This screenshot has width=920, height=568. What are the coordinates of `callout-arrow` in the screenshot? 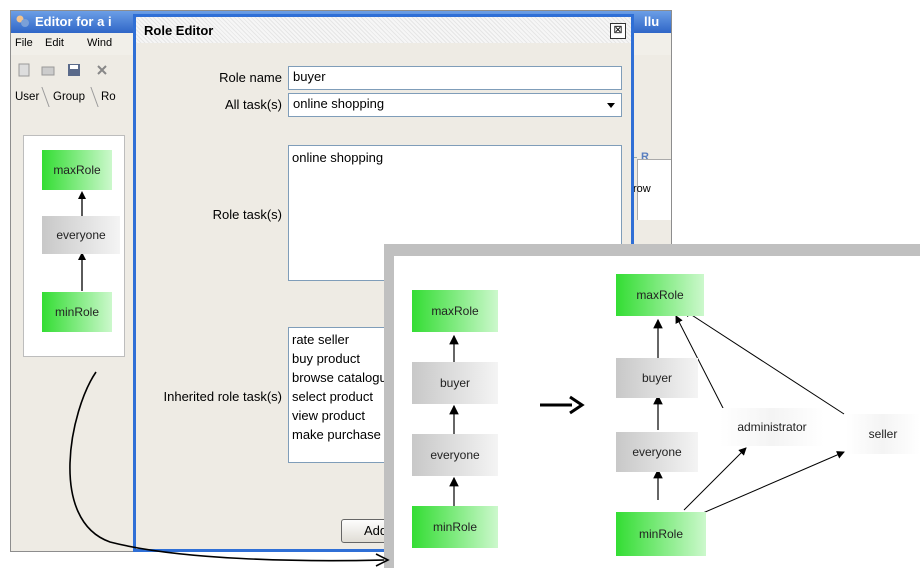 It's located at (229, 469).